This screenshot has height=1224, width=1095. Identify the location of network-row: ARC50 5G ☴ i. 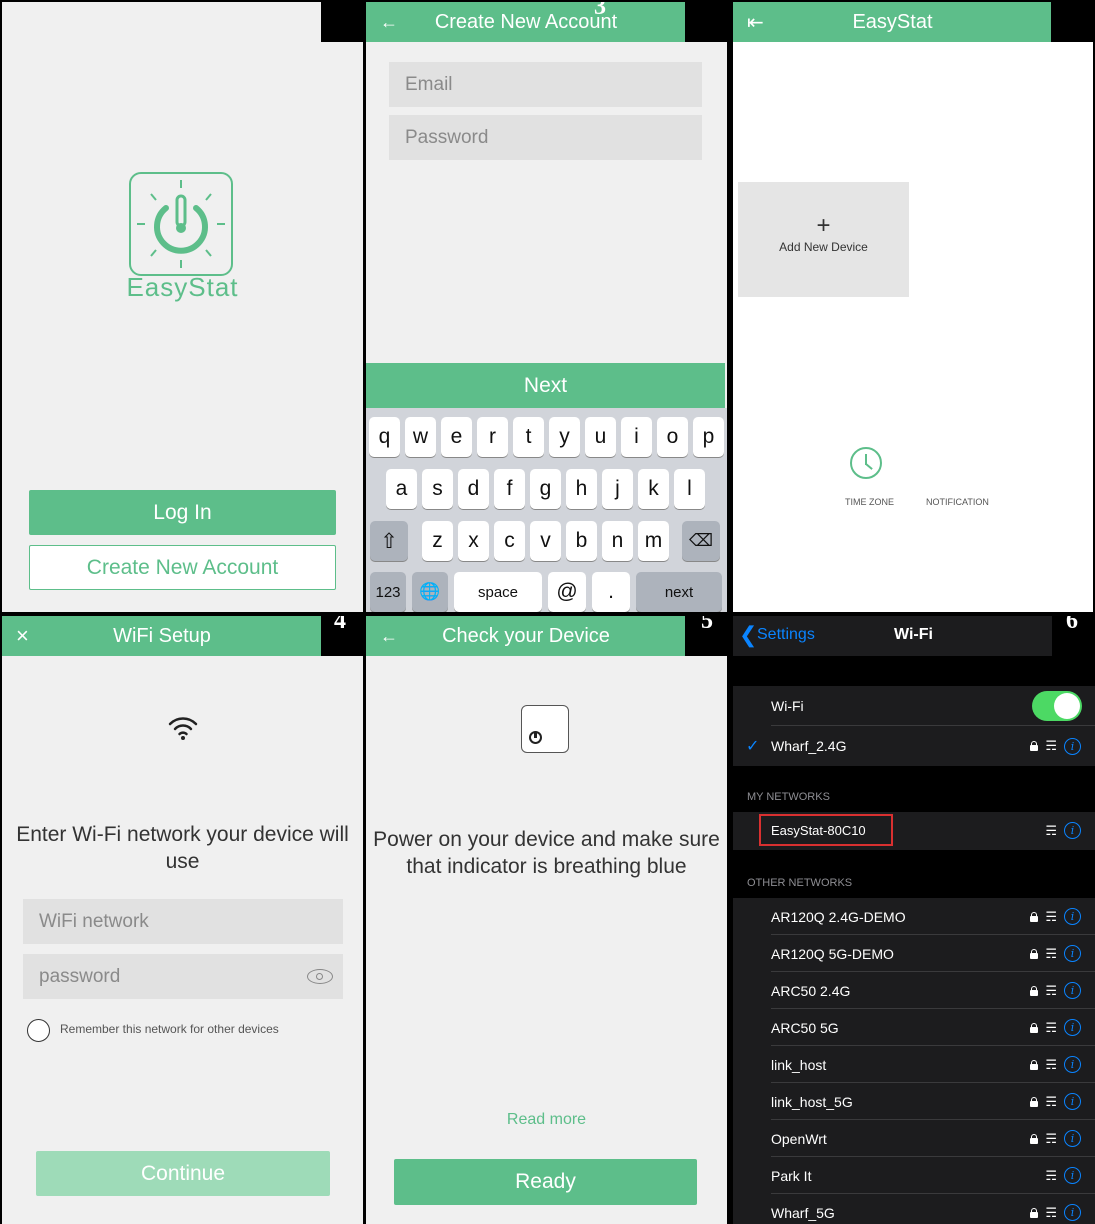
(914, 1027).